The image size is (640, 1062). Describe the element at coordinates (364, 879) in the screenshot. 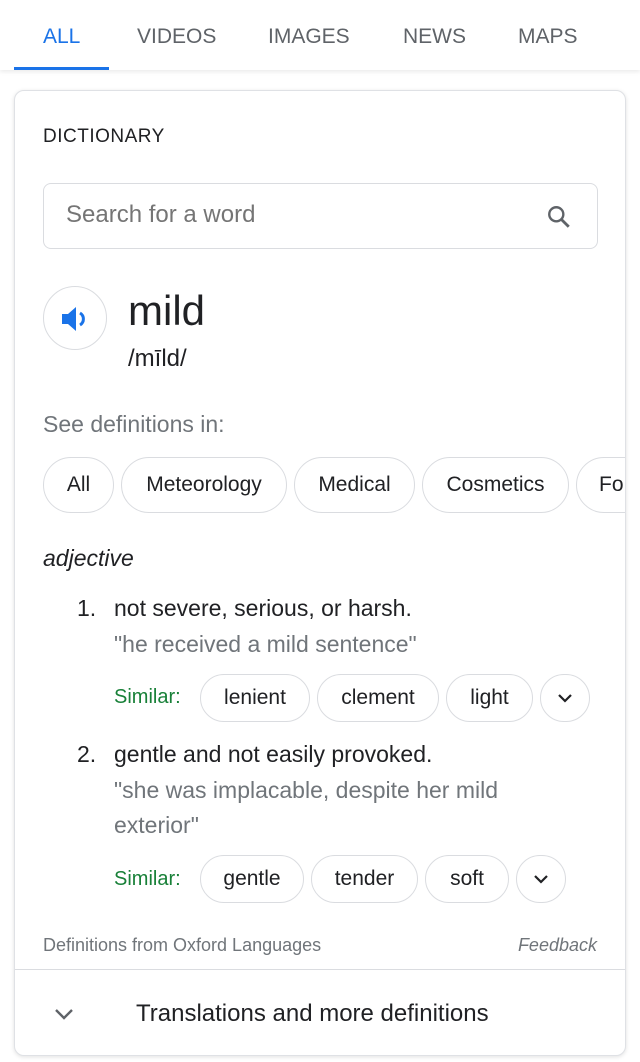

I see `similar-chip: tender` at that location.